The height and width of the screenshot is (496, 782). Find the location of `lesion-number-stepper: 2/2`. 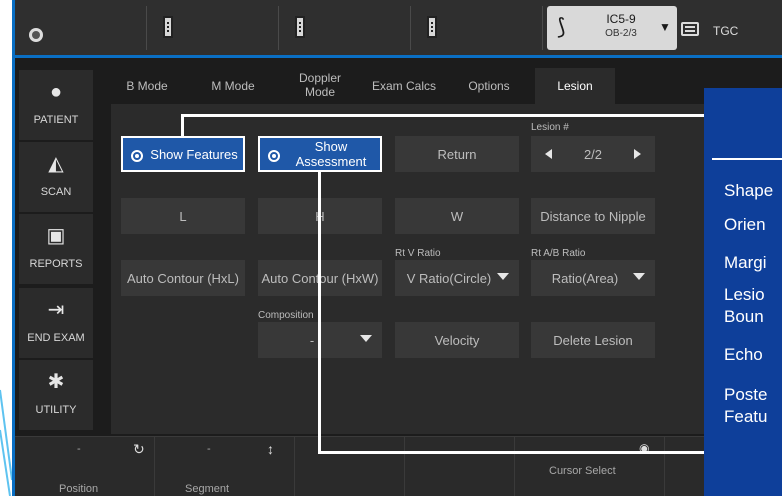

lesion-number-stepper: 2/2 is located at coordinates (593, 154).